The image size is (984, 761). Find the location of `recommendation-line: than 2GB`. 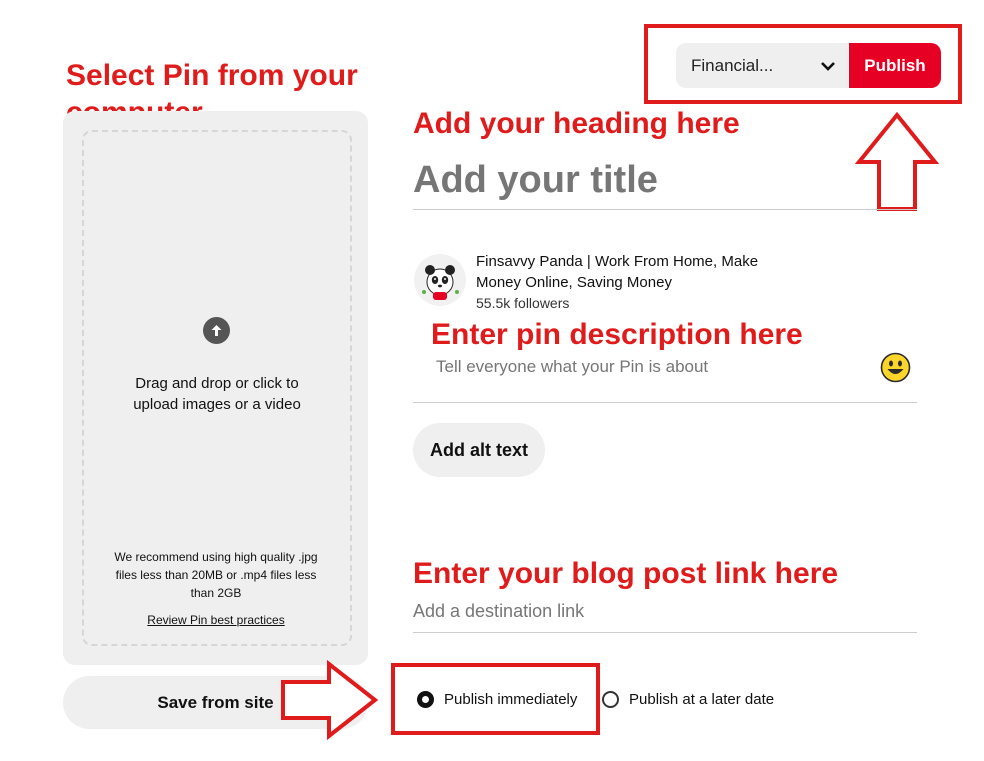

recommendation-line: than 2GB is located at coordinates (216, 593).